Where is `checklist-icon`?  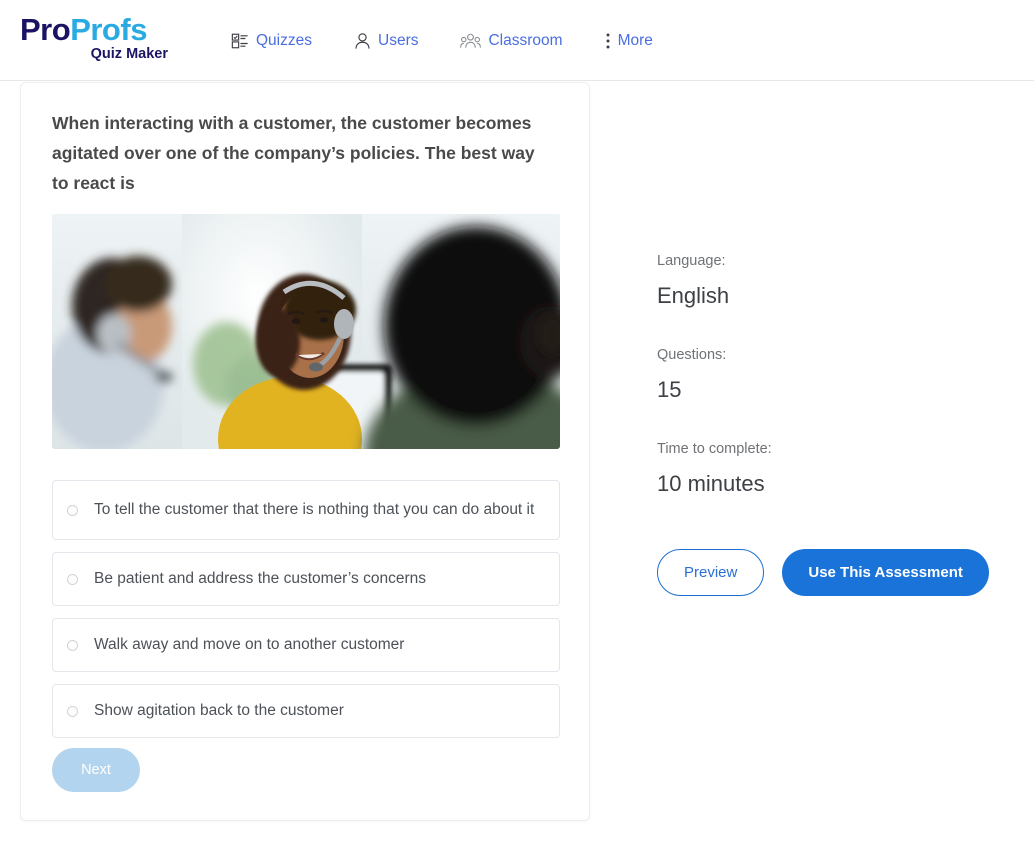
checklist-icon is located at coordinates (240, 41).